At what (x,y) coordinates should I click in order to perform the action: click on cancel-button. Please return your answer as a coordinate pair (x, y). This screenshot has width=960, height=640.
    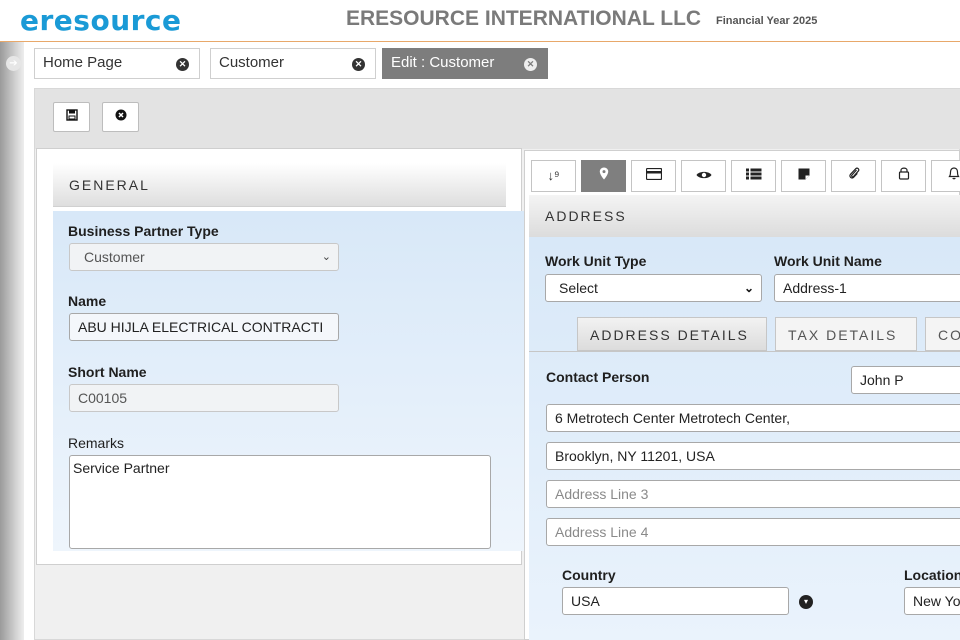
    Looking at the image, I should click on (120, 117).